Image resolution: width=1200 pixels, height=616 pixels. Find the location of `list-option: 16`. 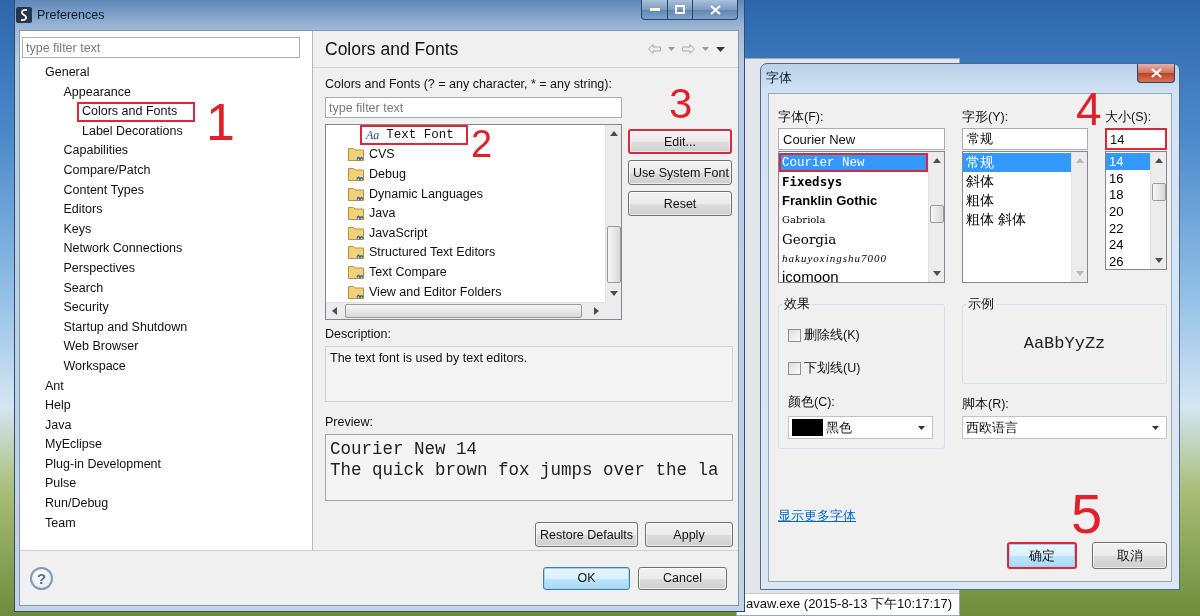

list-option: 16 is located at coordinates (1128, 178).